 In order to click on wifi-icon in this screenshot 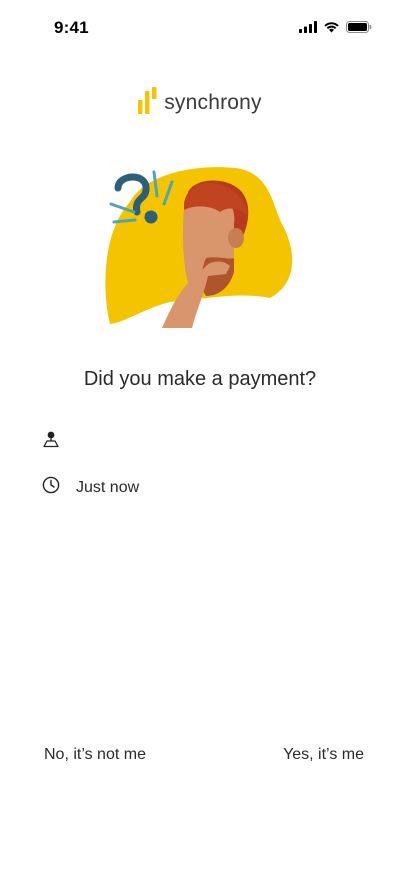, I will do `click(331, 29)`.